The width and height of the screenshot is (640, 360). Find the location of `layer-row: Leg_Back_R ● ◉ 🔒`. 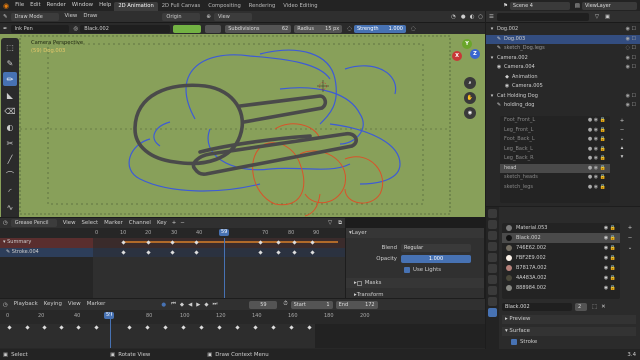

layer-row: Leg_Back_R ● ◉ 🔒 is located at coordinates (555, 159).